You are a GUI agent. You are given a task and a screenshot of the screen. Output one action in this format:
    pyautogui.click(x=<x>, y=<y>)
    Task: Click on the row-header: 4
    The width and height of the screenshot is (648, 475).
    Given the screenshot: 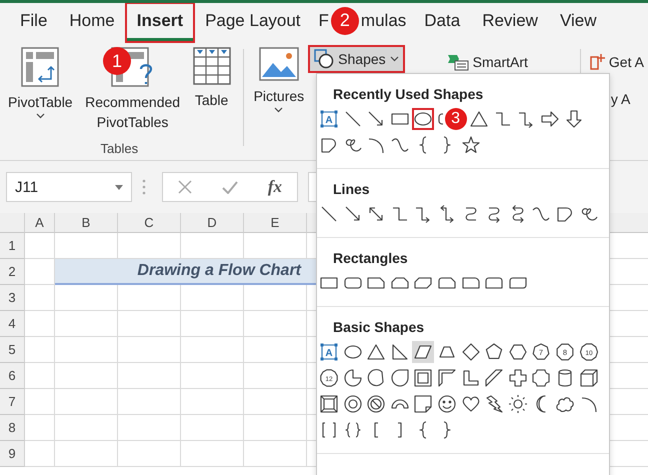 What is the action you would take?
    pyautogui.click(x=12, y=324)
    